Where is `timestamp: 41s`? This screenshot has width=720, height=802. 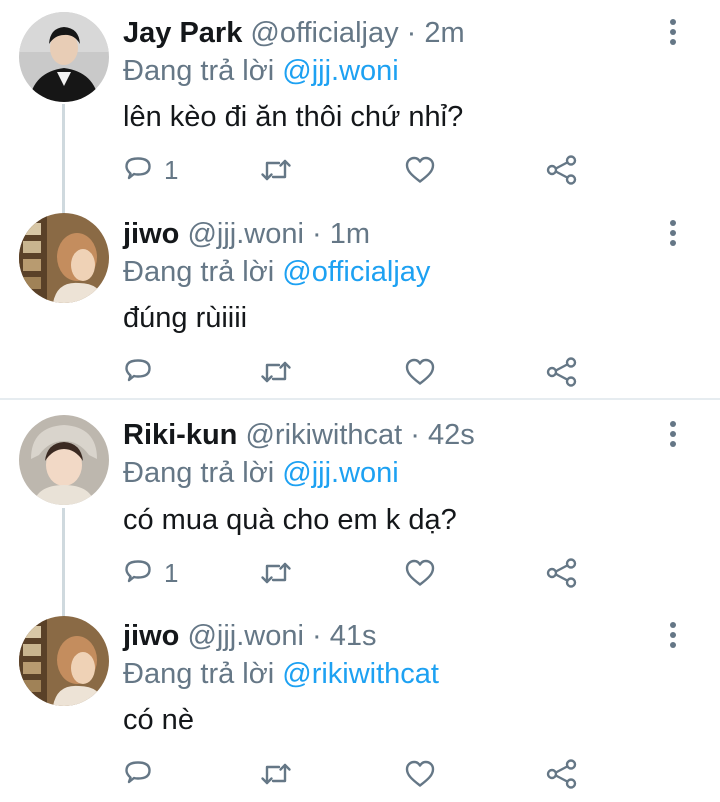
timestamp: 41s is located at coordinates (353, 636).